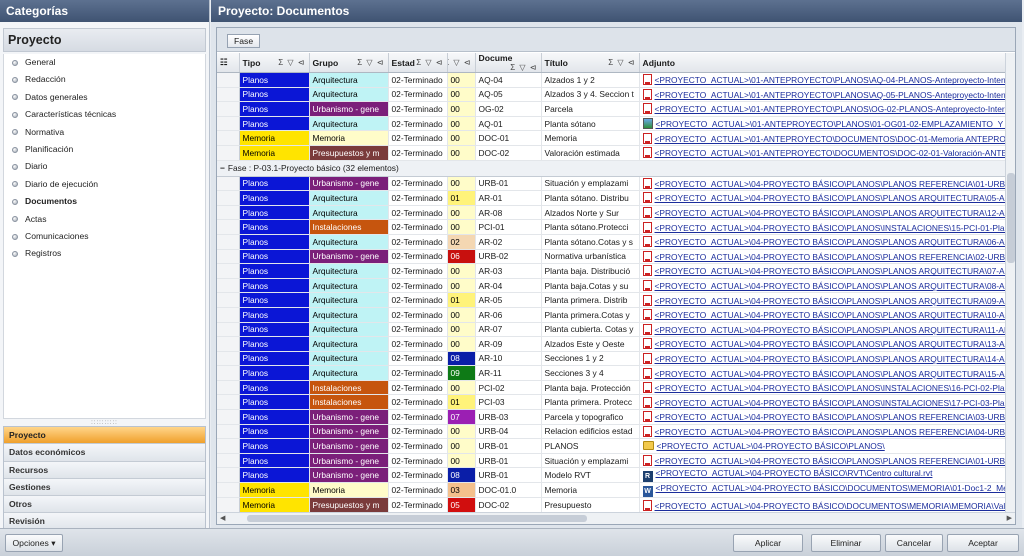 Image resolution: width=1024 pixels, height=556 pixels. I want to click on cell-documento: AQ-04, so click(508, 80).